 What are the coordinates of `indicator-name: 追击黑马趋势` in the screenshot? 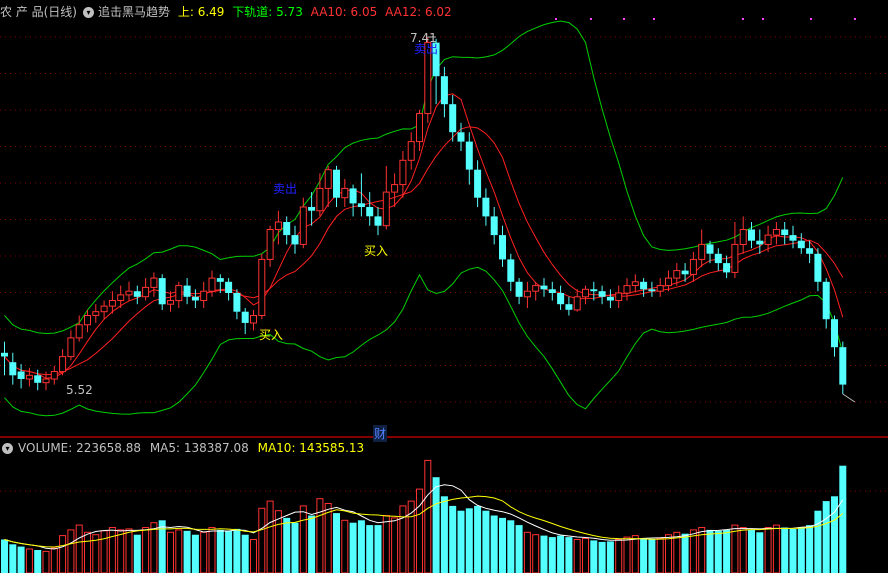 It's located at (134, 12).